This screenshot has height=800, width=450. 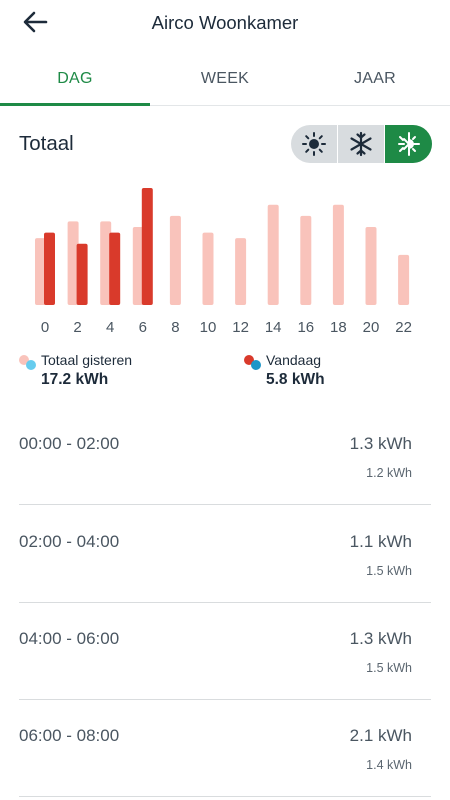 What do you see at coordinates (375, 79) in the screenshot?
I see `tab-jaar: JAAR` at bounding box center [375, 79].